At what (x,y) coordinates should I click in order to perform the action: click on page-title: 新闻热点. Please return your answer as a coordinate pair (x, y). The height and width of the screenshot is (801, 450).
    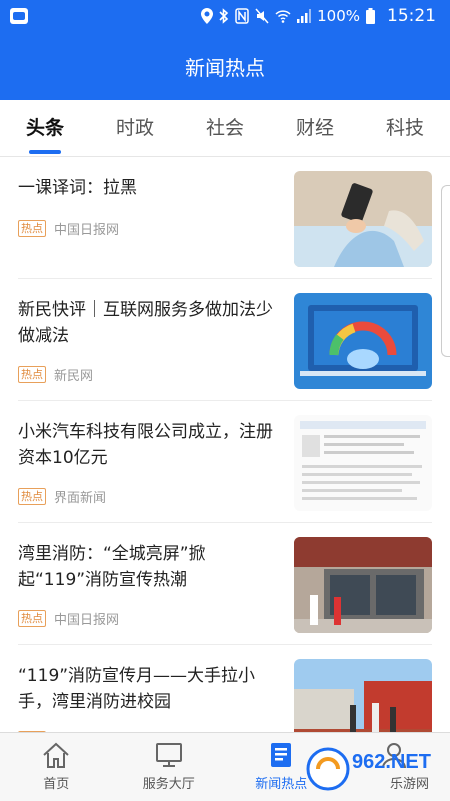
    Looking at the image, I should click on (225, 66).